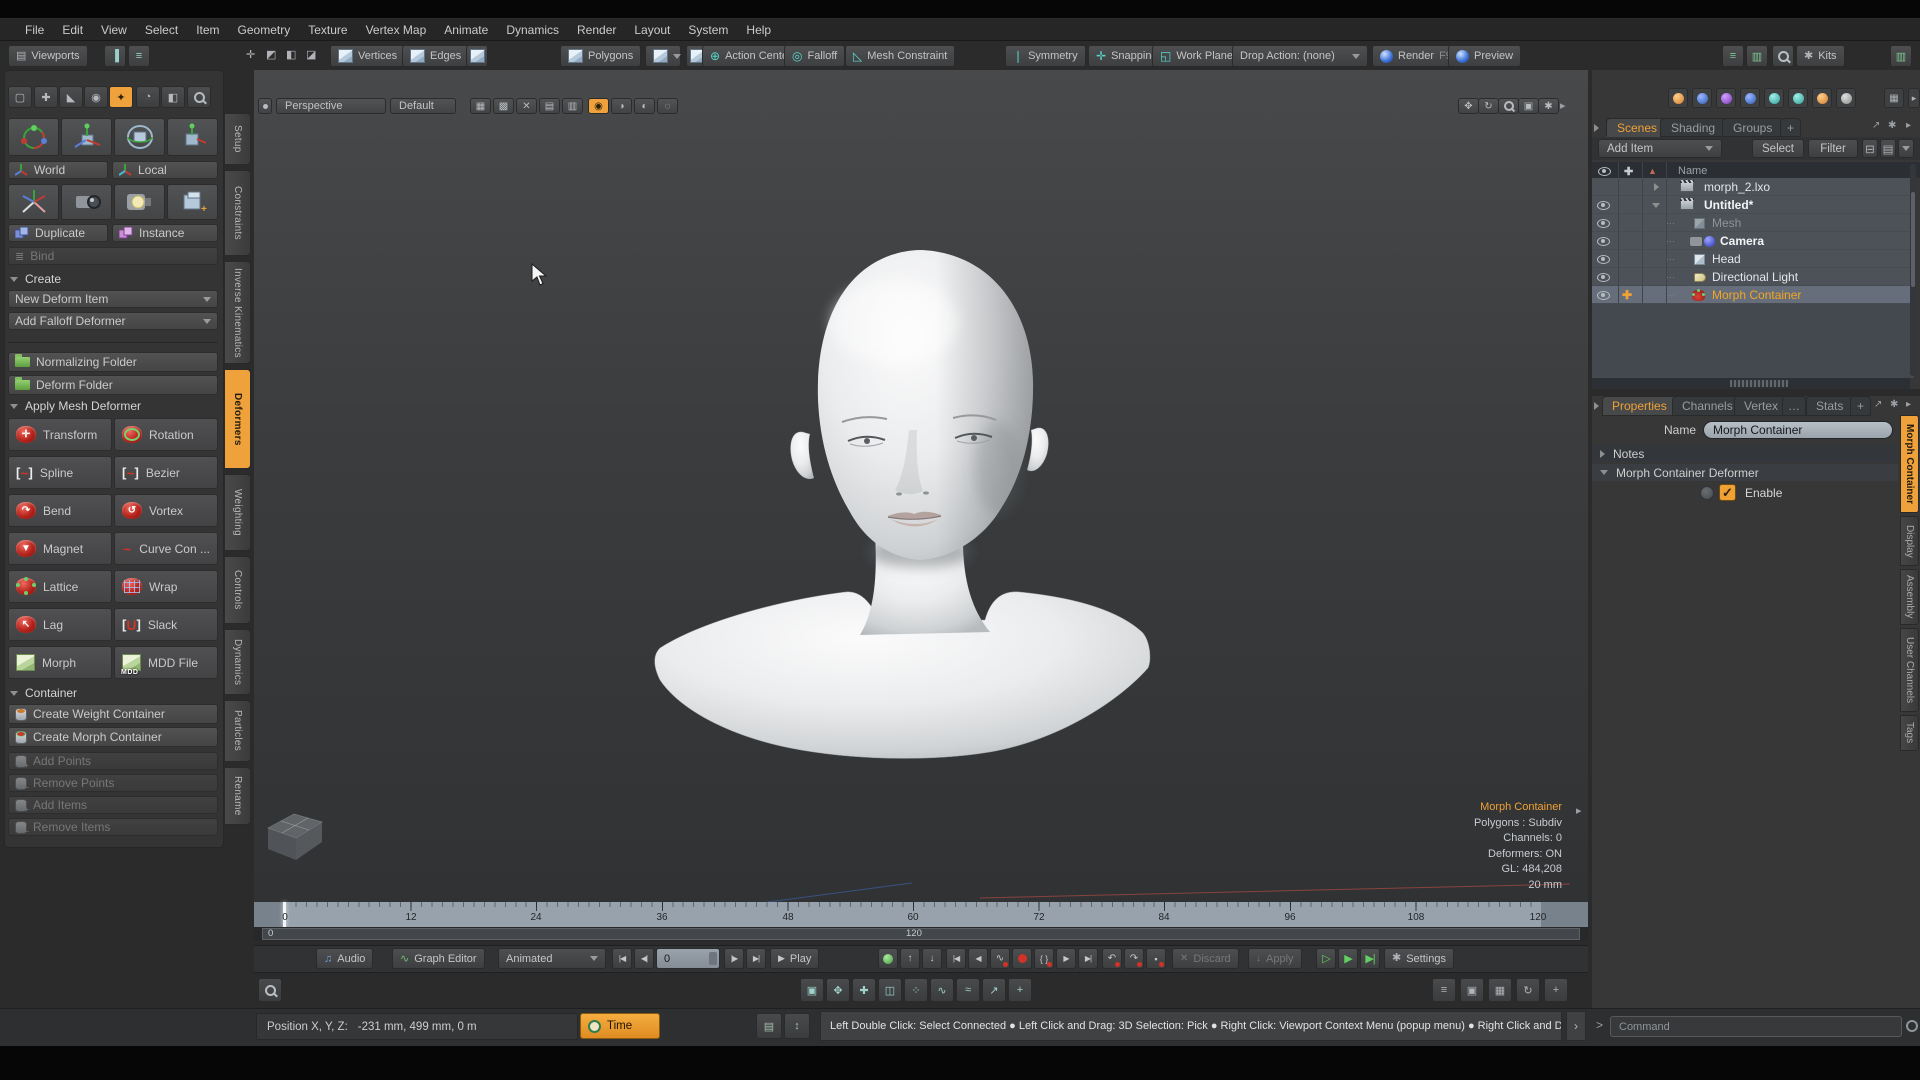  What do you see at coordinates (58, 170) in the screenshot?
I see `world-axis-button: World` at bounding box center [58, 170].